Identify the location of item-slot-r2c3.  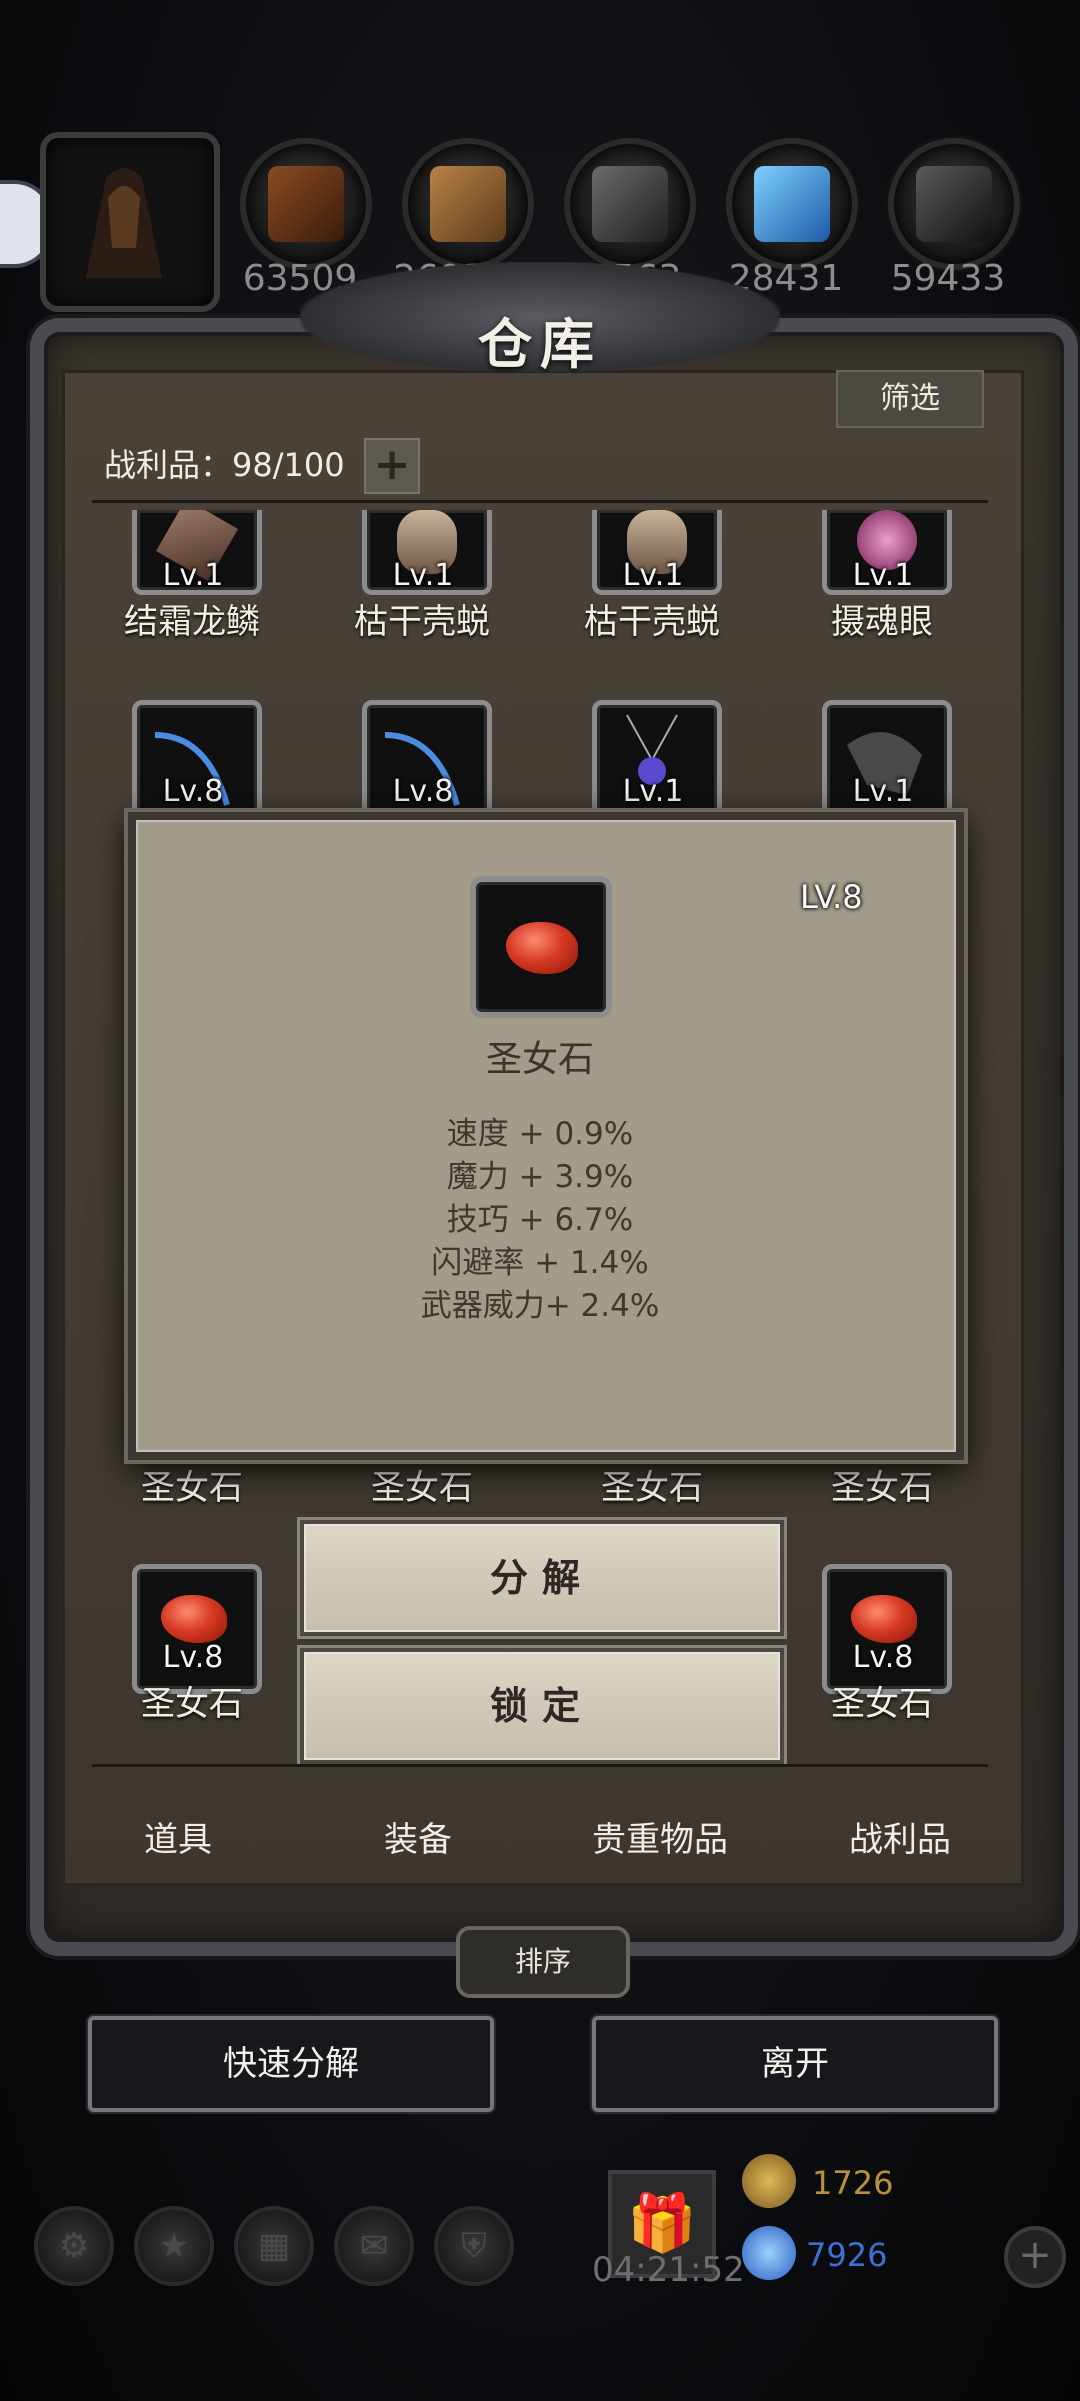
(657, 765).